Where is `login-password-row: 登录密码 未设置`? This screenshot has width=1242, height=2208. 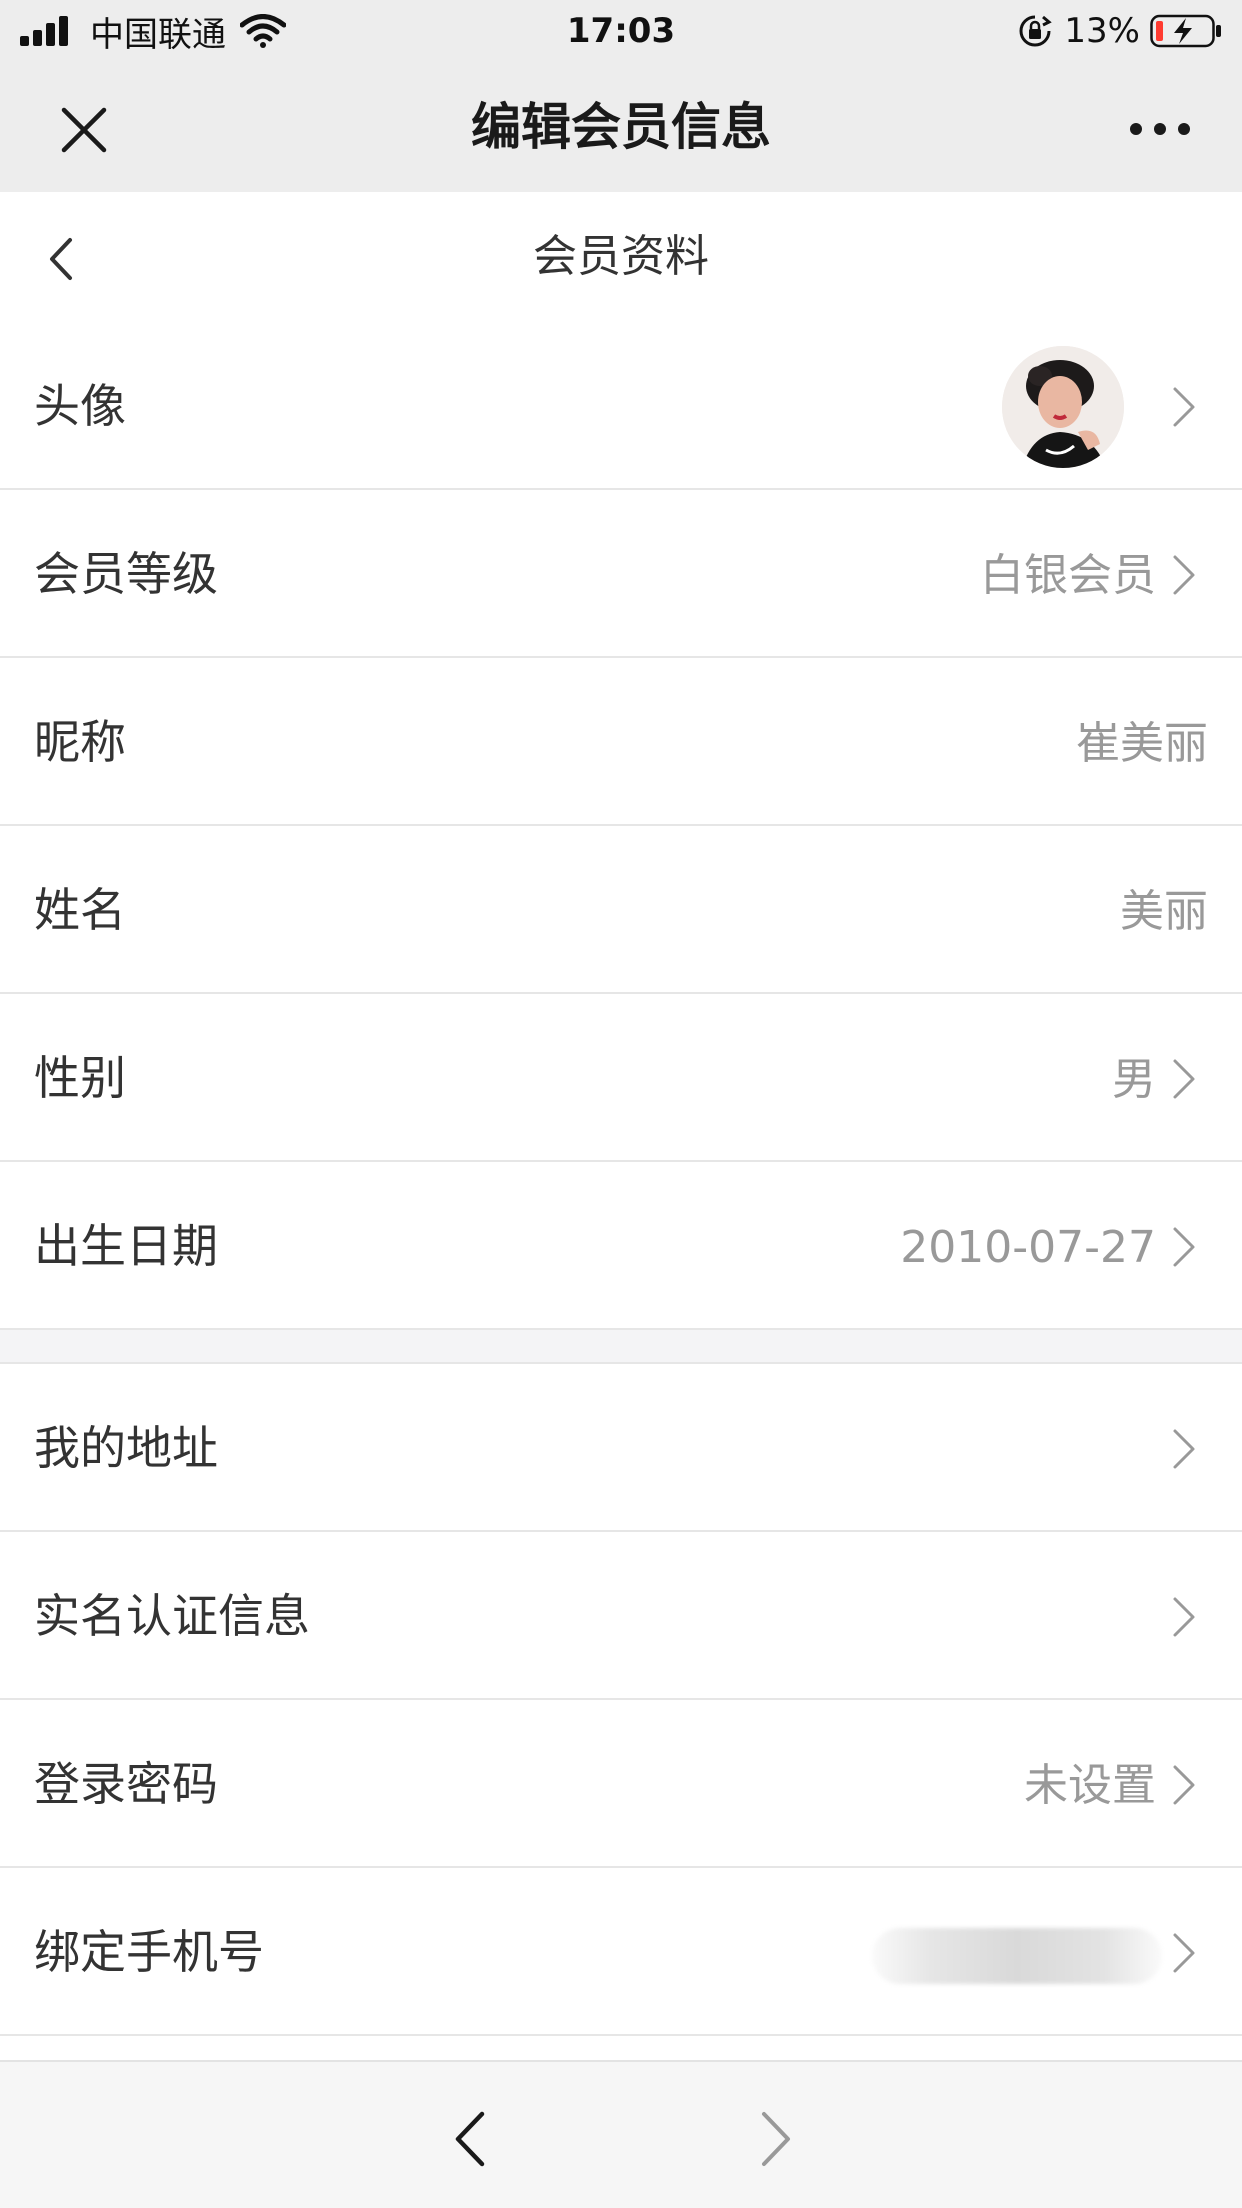
login-password-row: 登录密码 未设置 is located at coordinates (621, 1784).